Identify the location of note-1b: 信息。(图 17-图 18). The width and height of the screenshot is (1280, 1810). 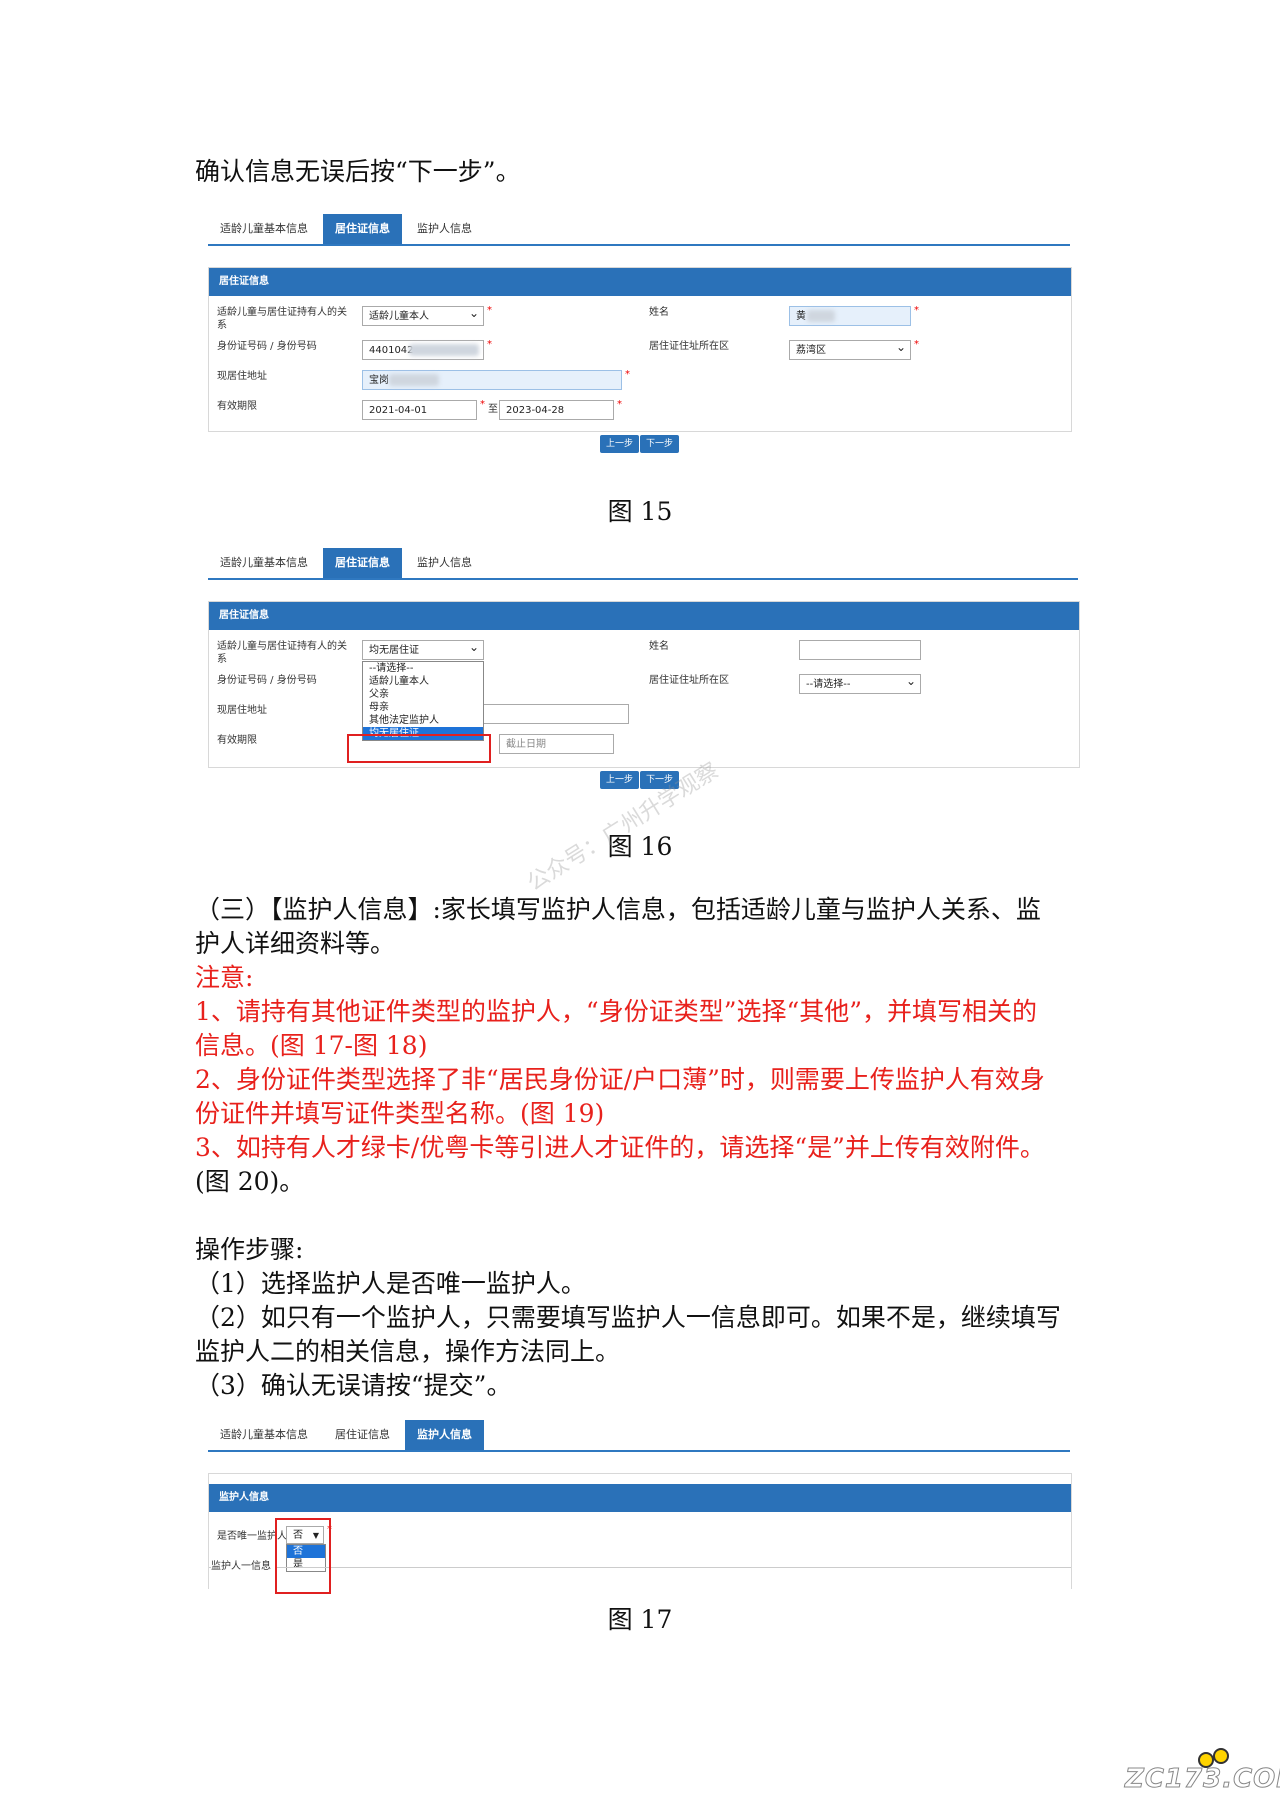
(311, 1045).